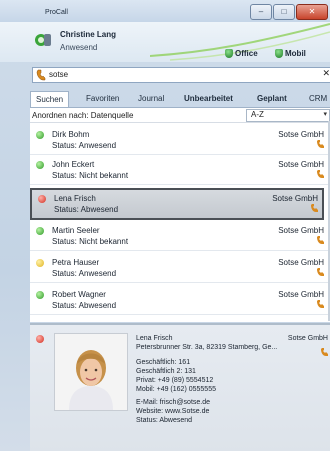 The image size is (330, 451). Describe the element at coordinates (154, 338) in the screenshot. I see `detail-name: Lena Frisch` at that location.